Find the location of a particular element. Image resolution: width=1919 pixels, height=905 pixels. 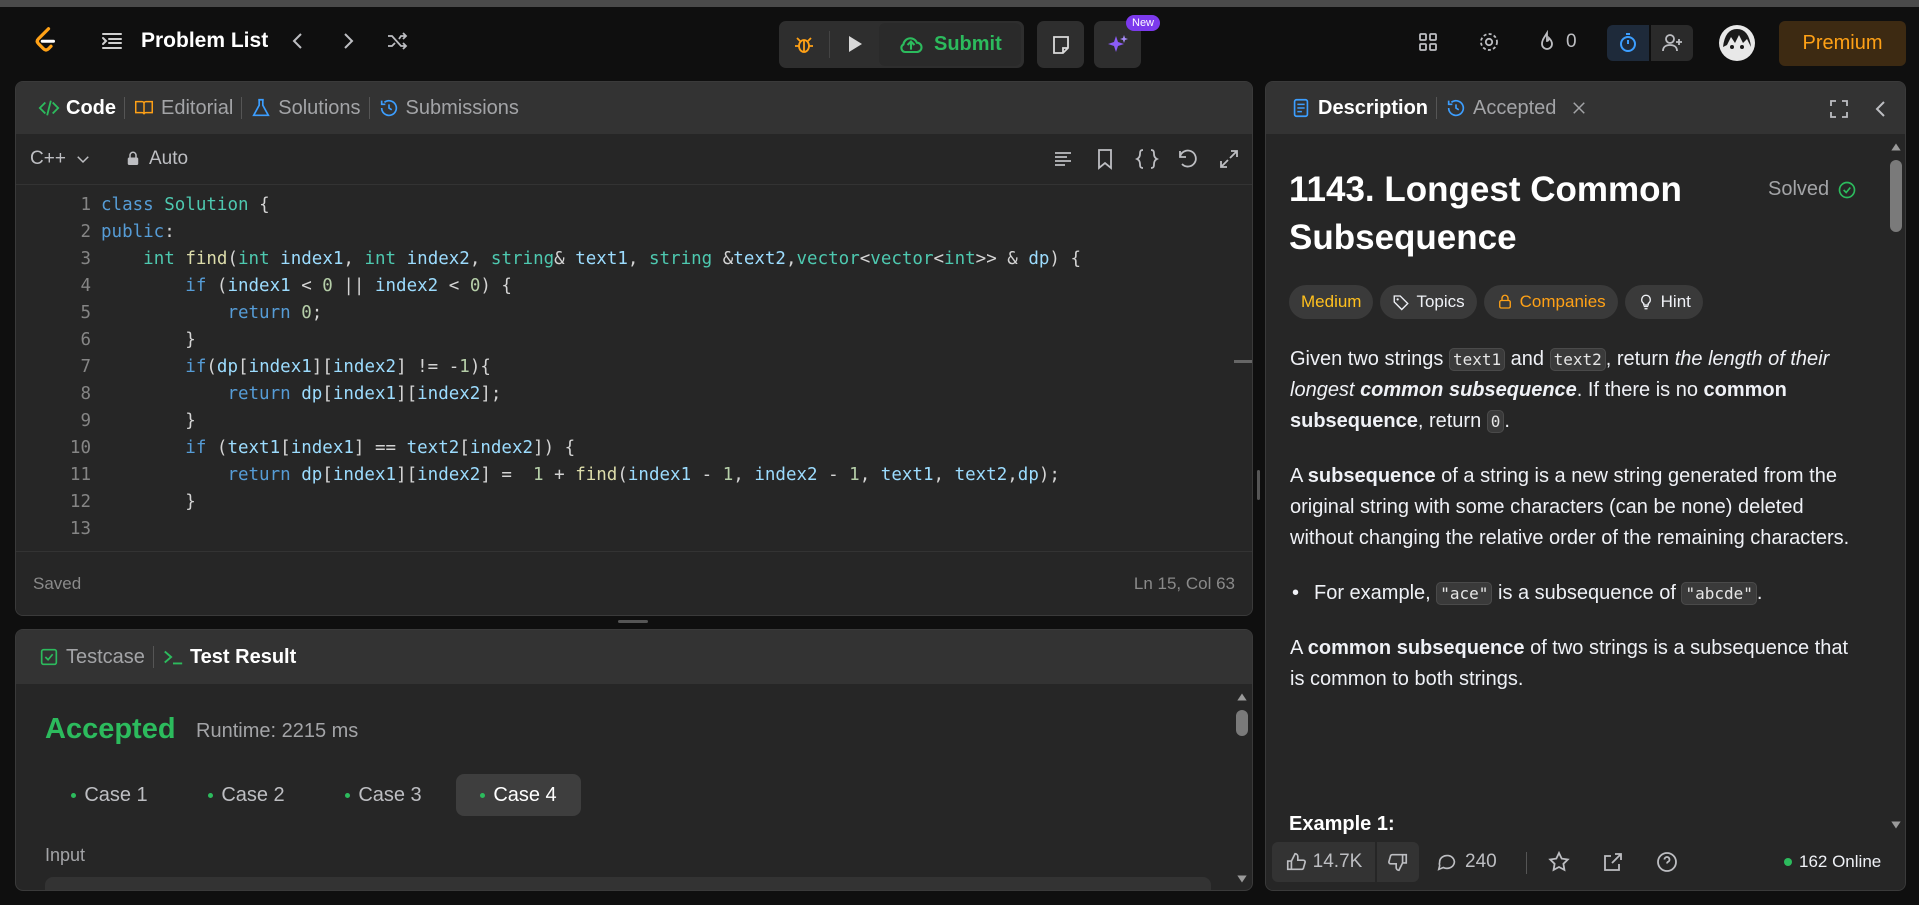

previous-problem-chevron-left-icon is located at coordinates (298, 41).